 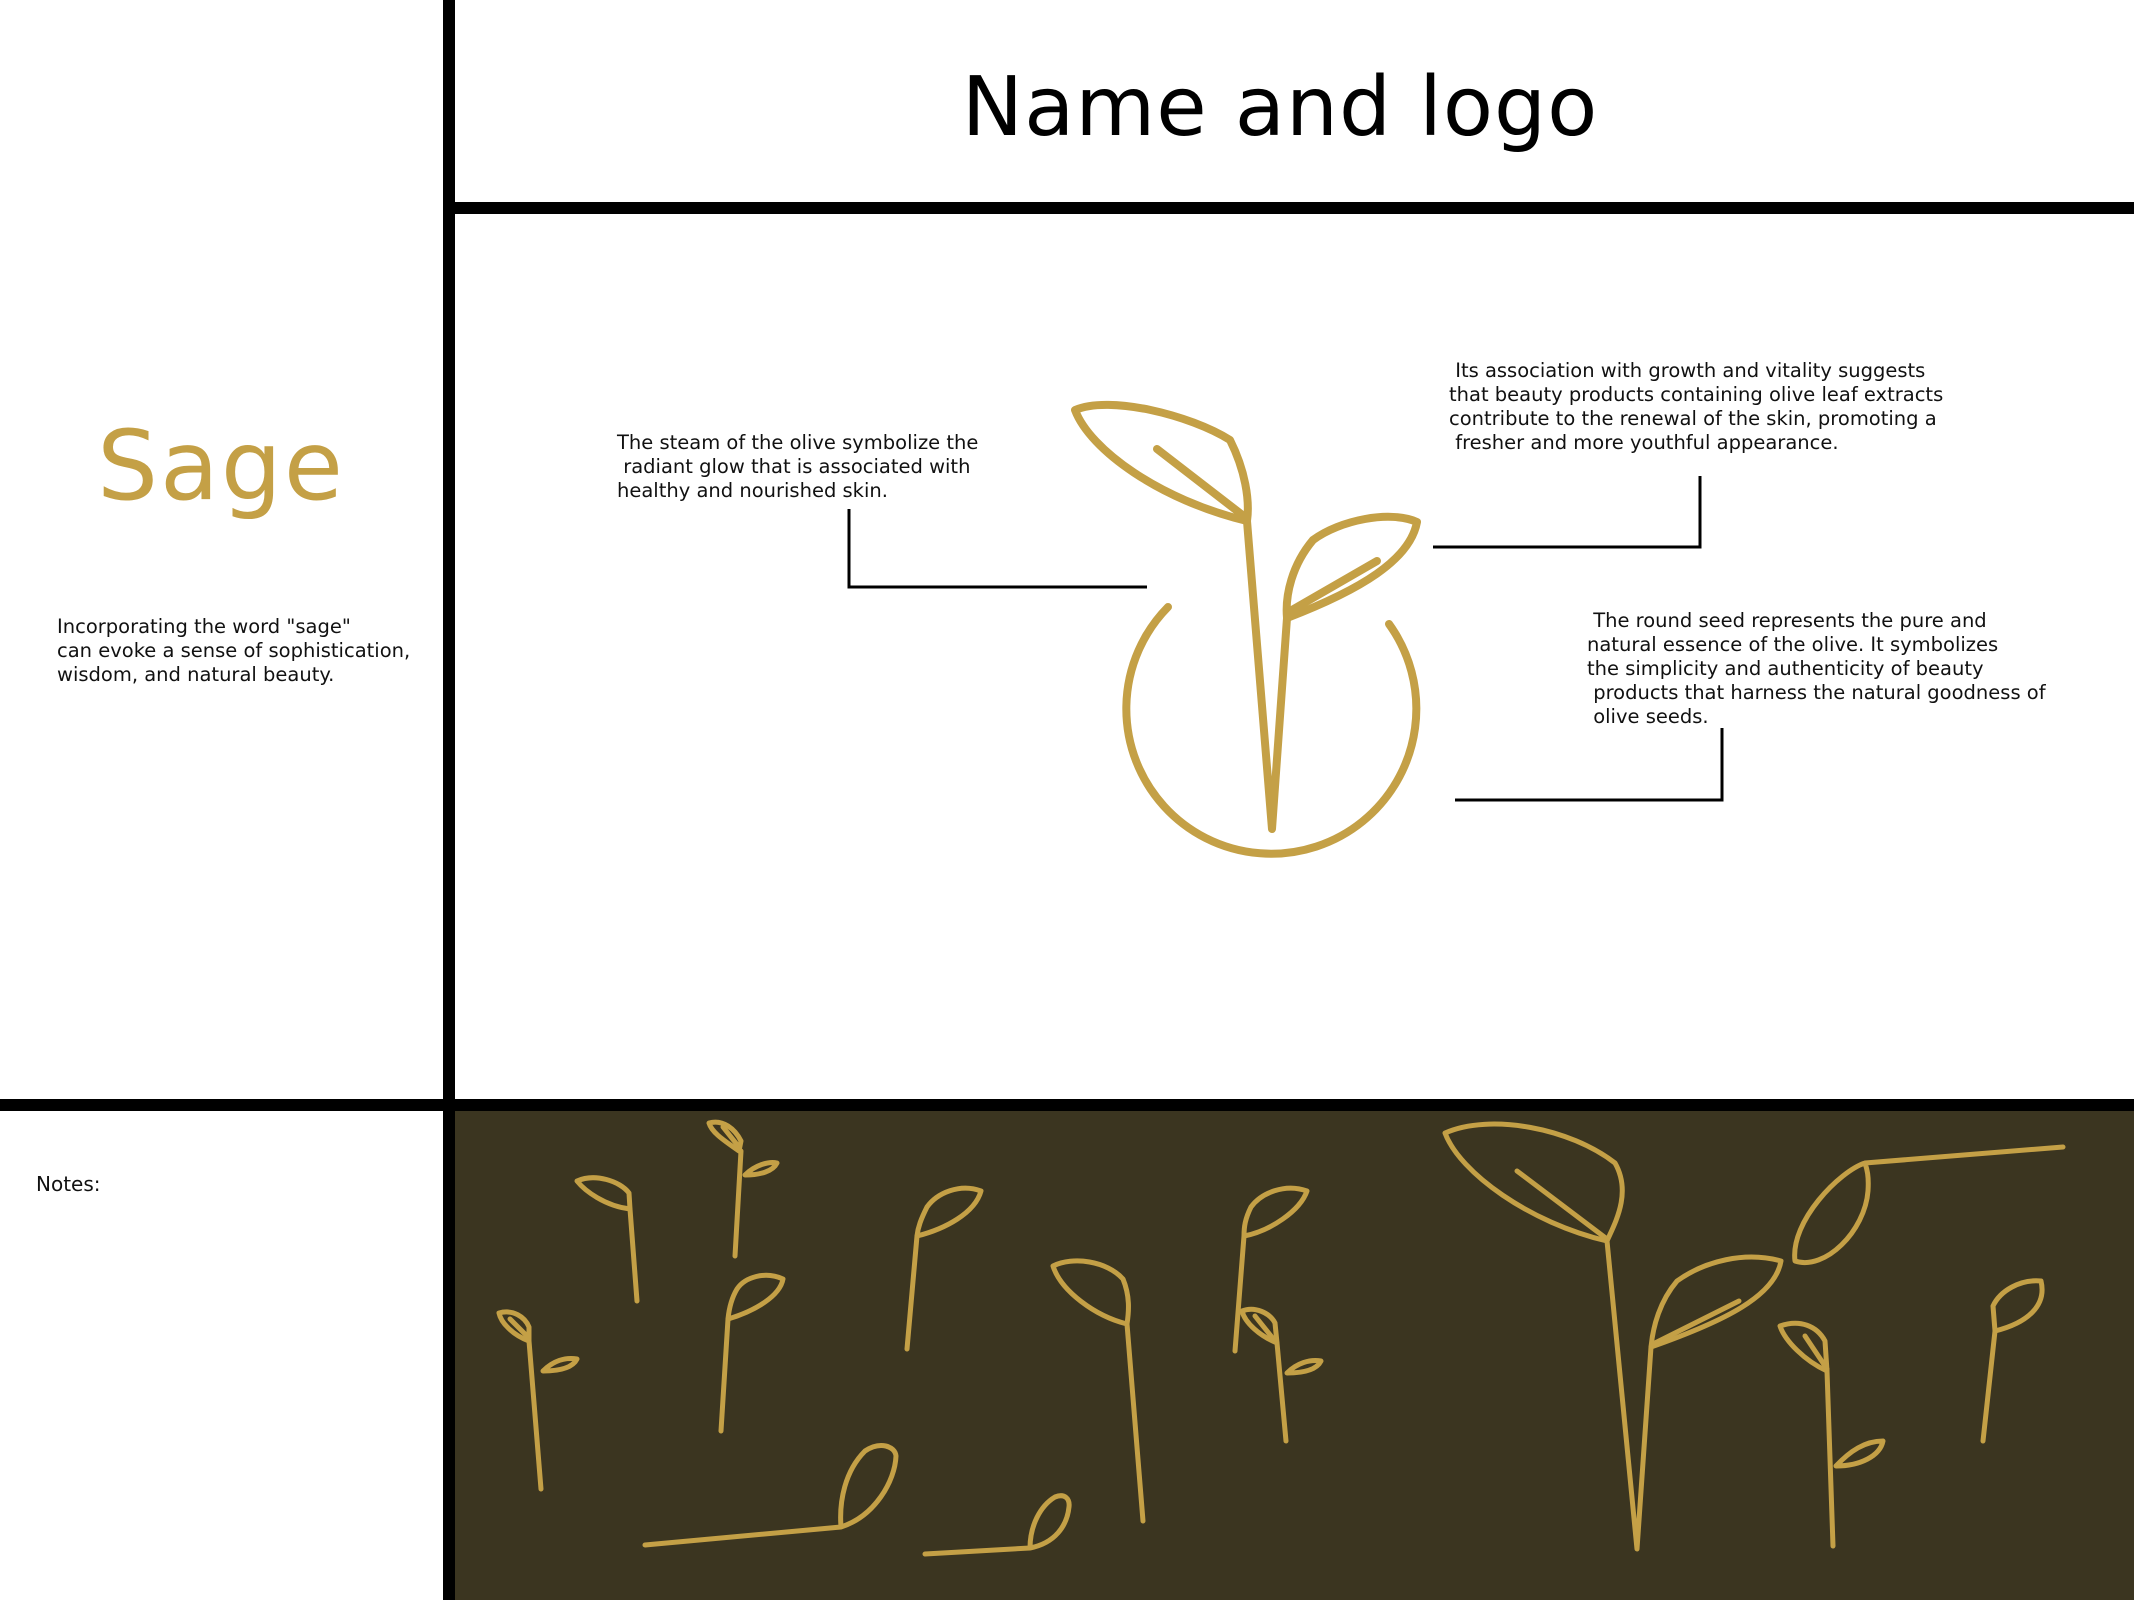 I want to click on leader-line-leaves, so click(x=1567, y=512).